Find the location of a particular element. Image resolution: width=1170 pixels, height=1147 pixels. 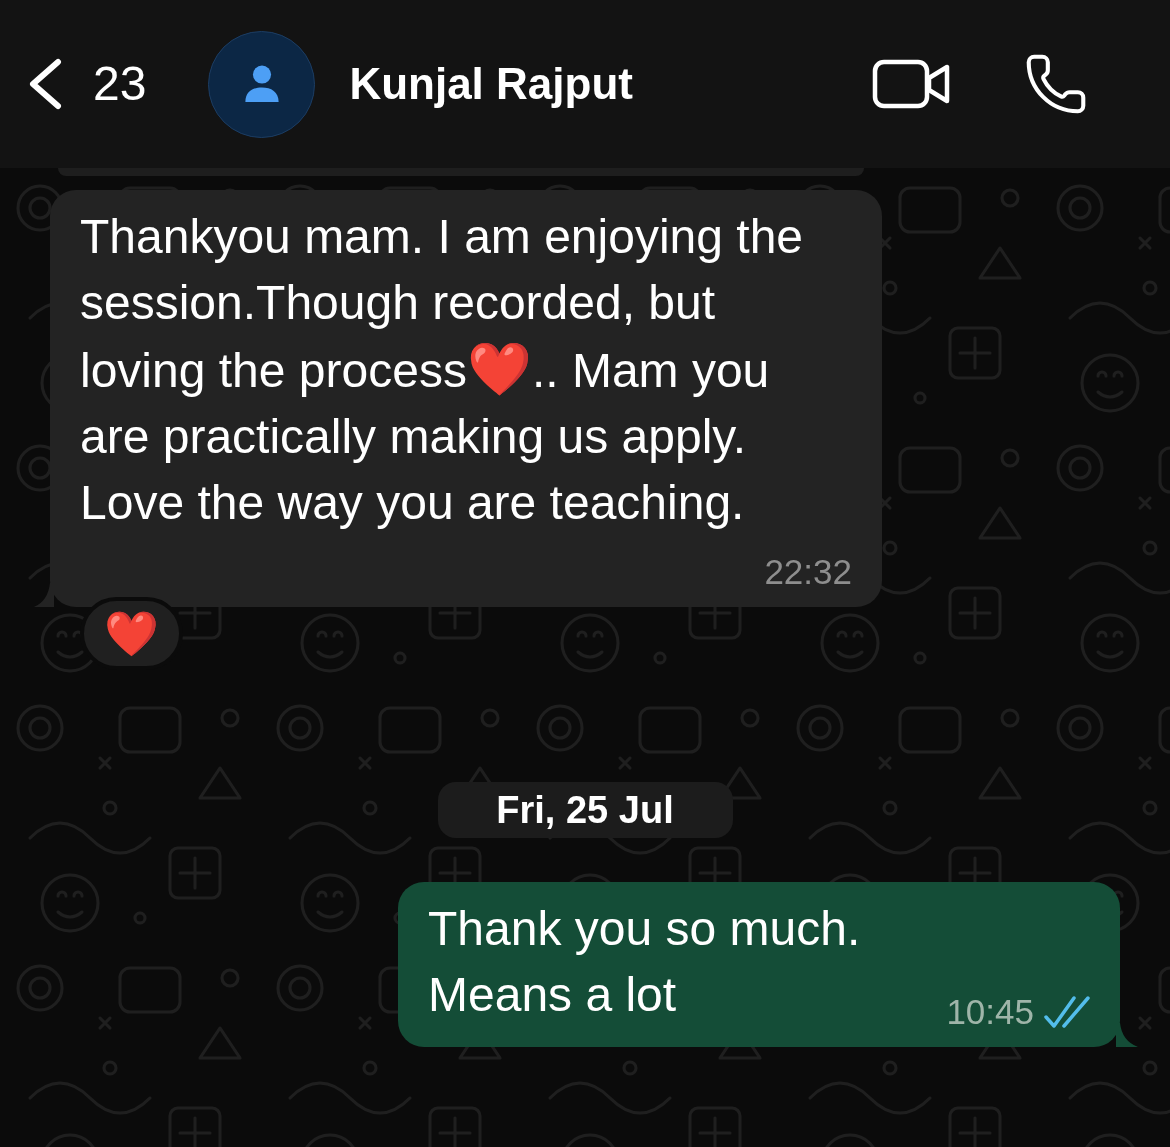

video-camera-icon is located at coordinates (911, 84).